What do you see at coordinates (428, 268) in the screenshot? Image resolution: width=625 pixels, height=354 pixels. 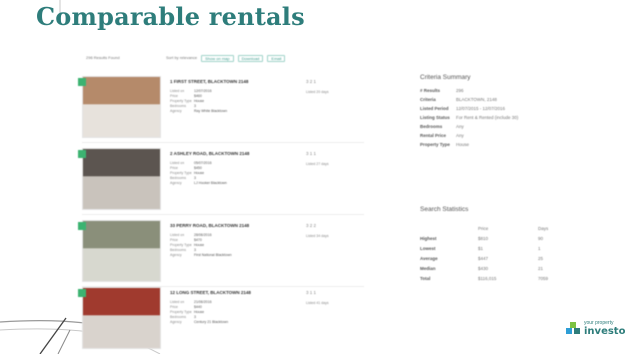 I see `stats-row-label: Median` at bounding box center [428, 268].